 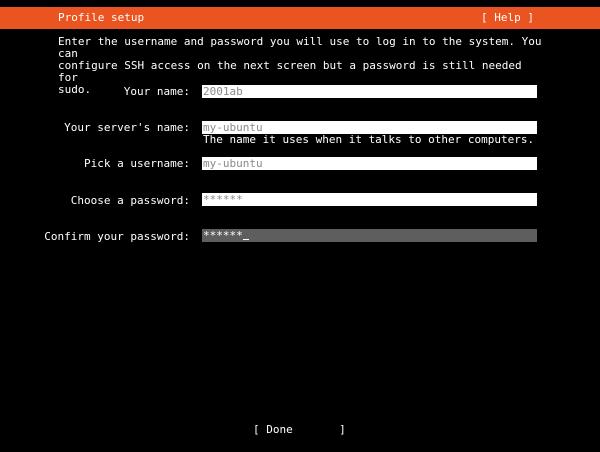 I want to click on page-title: Profile setup, so click(x=101, y=17).